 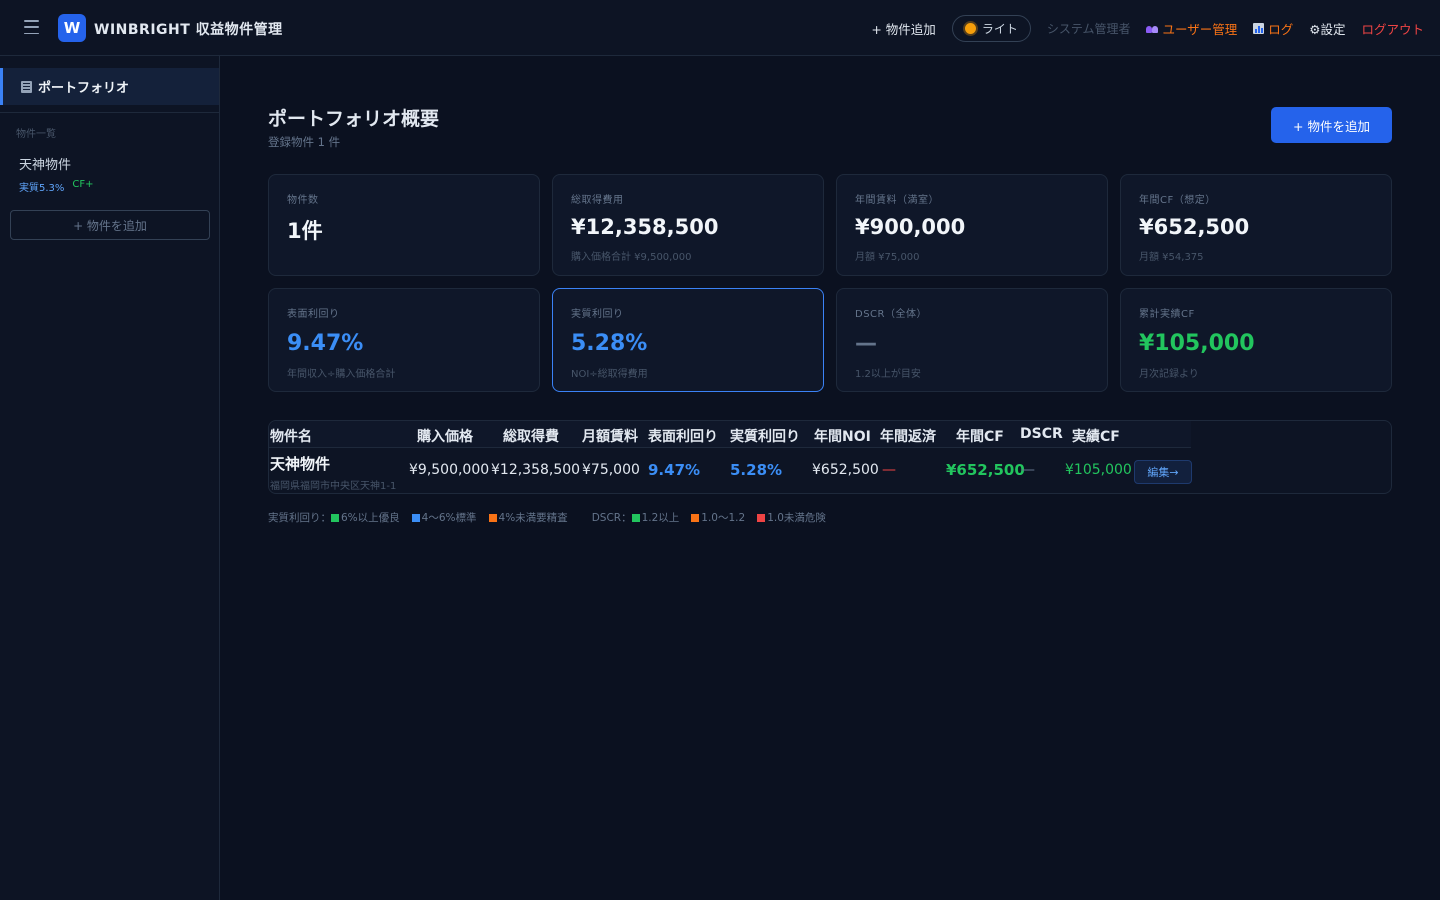 What do you see at coordinates (299, 518) in the screenshot?
I see `legend-yield-title: 実質利回り：` at bounding box center [299, 518].